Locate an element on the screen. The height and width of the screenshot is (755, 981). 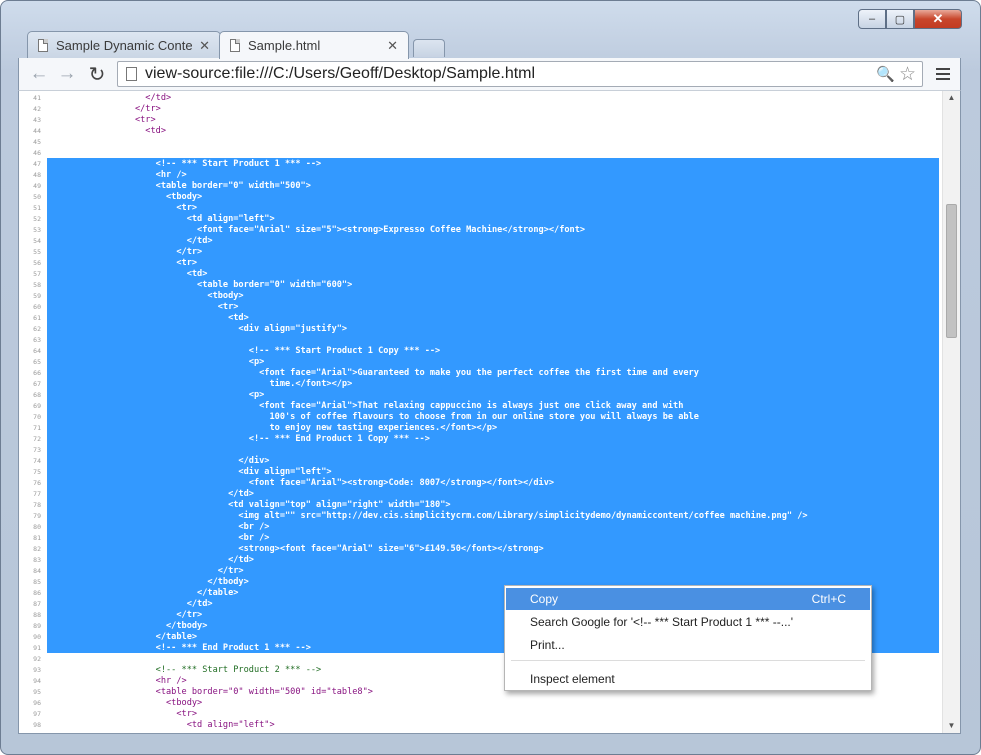
source-line: 58 <table border="0" width="600"> is located at coordinates (479, 285).